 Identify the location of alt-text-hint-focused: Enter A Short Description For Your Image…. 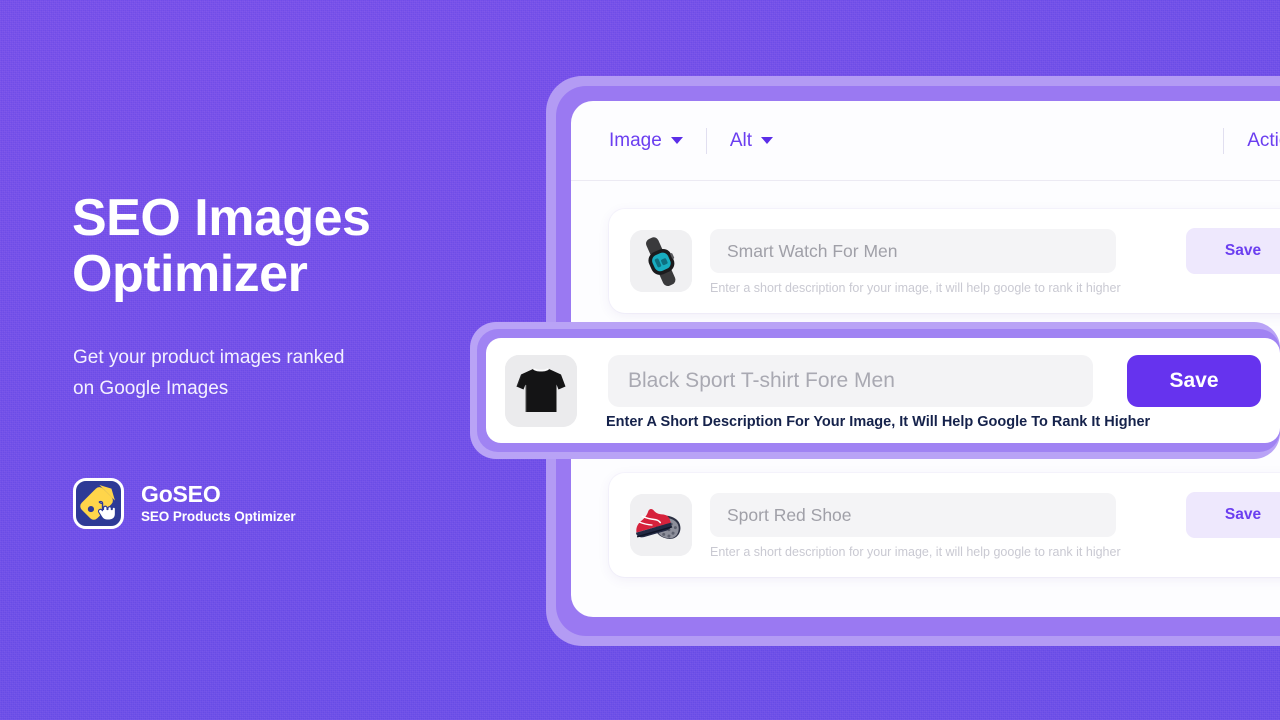
(878, 422).